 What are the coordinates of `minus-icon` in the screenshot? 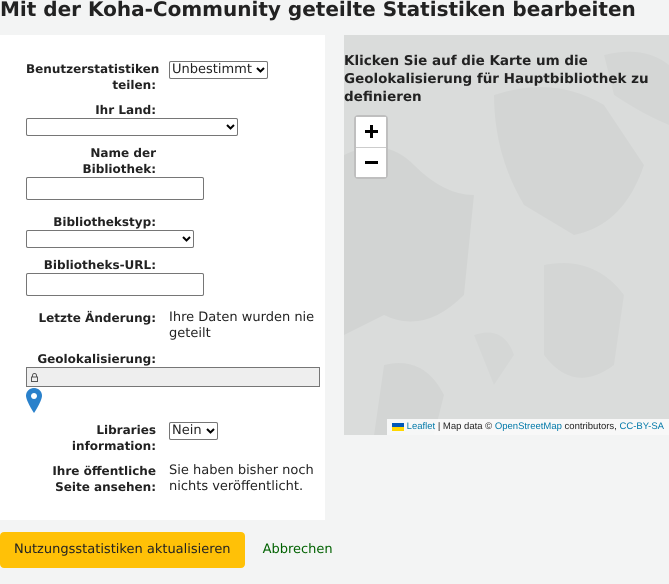 It's located at (371, 162).